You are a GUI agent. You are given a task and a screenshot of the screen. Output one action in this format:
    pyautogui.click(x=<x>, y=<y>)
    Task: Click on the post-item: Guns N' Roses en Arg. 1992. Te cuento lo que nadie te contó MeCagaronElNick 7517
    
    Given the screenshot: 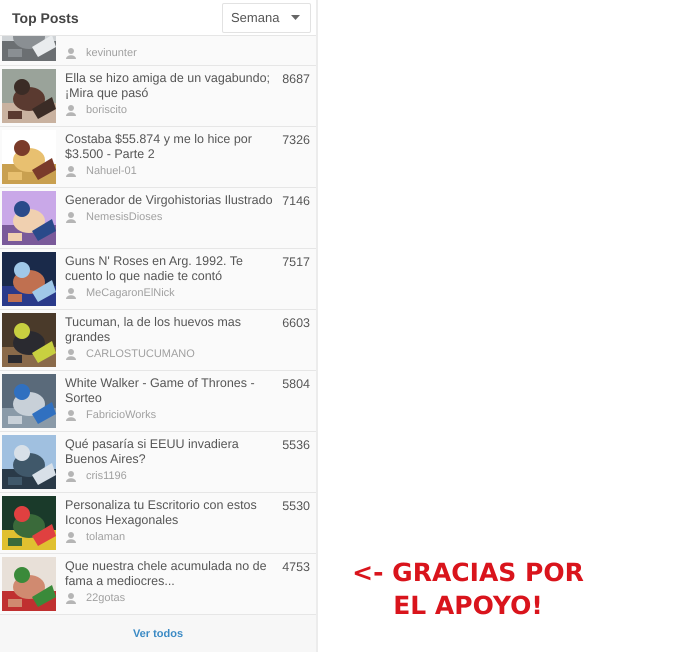 What is the action you would take?
    pyautogui.click(x=158, y=279)
    